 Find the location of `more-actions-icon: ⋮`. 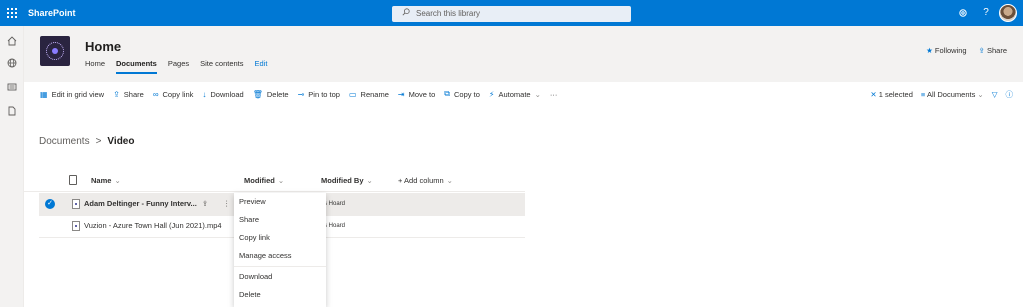

more-actions-icon: ⋮ is located at coordinates (227, 204).